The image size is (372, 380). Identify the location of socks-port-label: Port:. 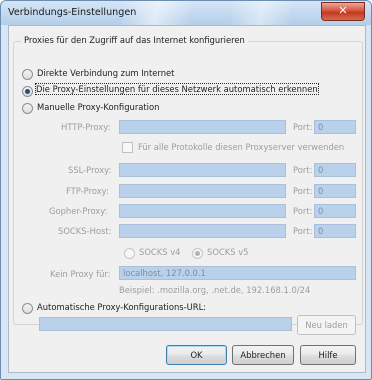
(303, 231).